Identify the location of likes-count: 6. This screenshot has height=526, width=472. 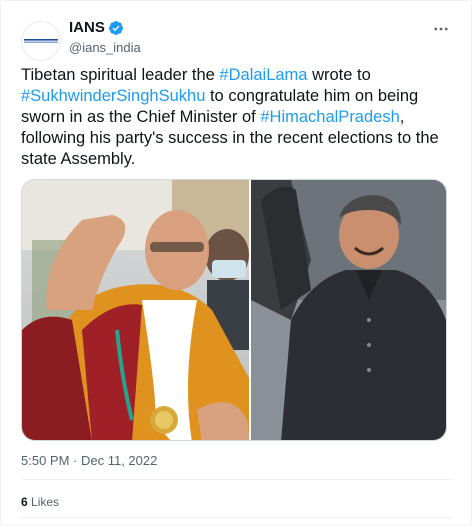
(24, 502).